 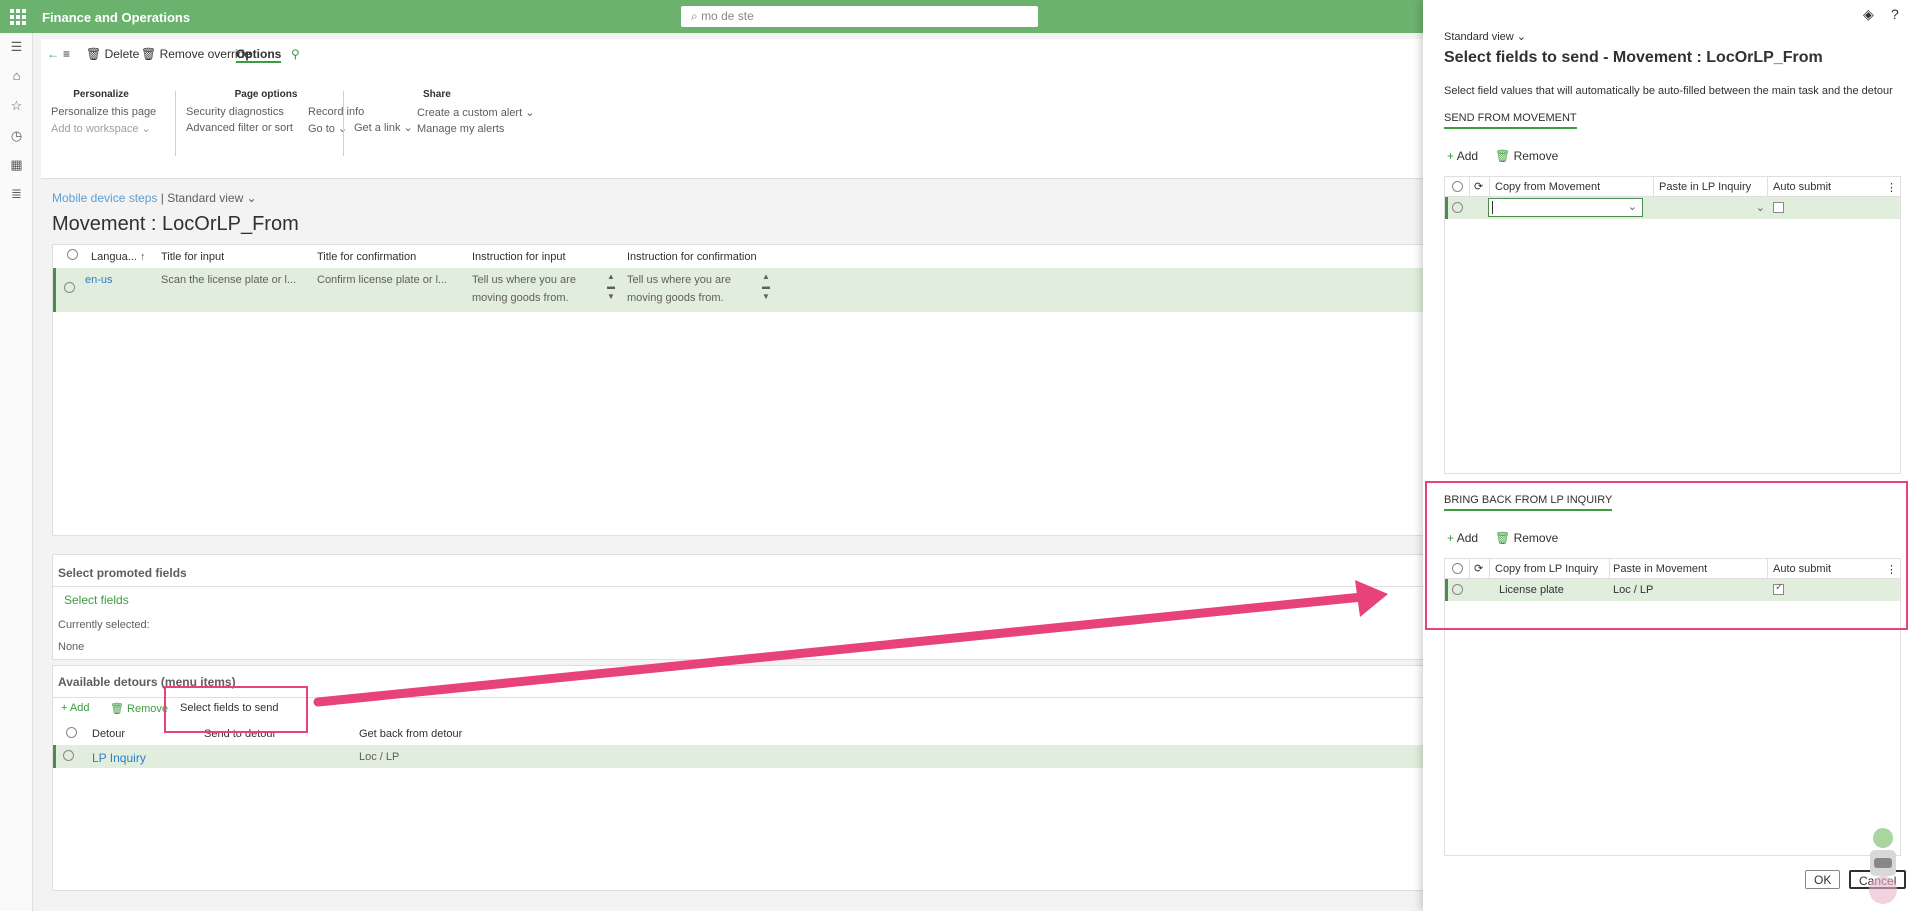 What do you see at coordinates (321, 129) in the screenshot?
I see `go-to-label: Go to` at bounding box center [321, 129].